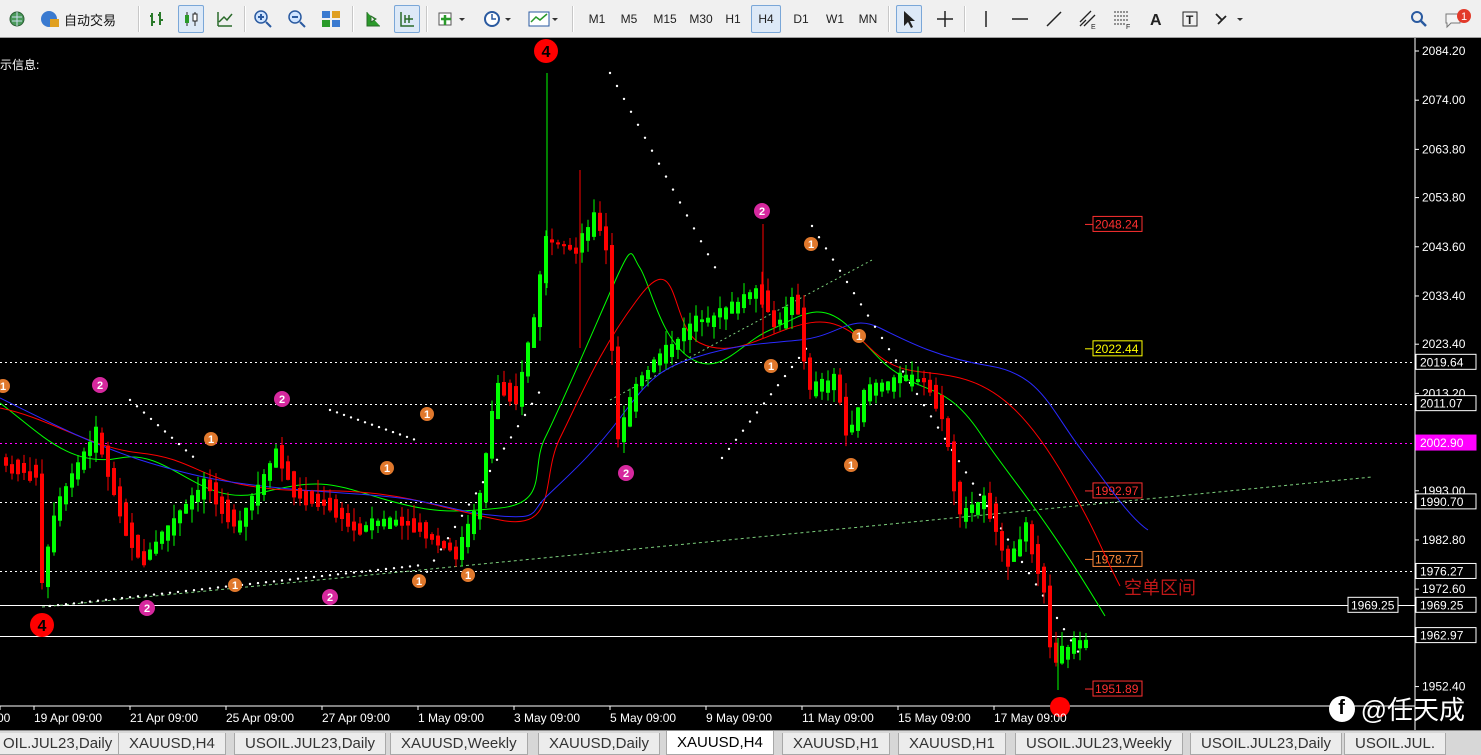  I want to click on wave-label: 1, so click(235, 586).